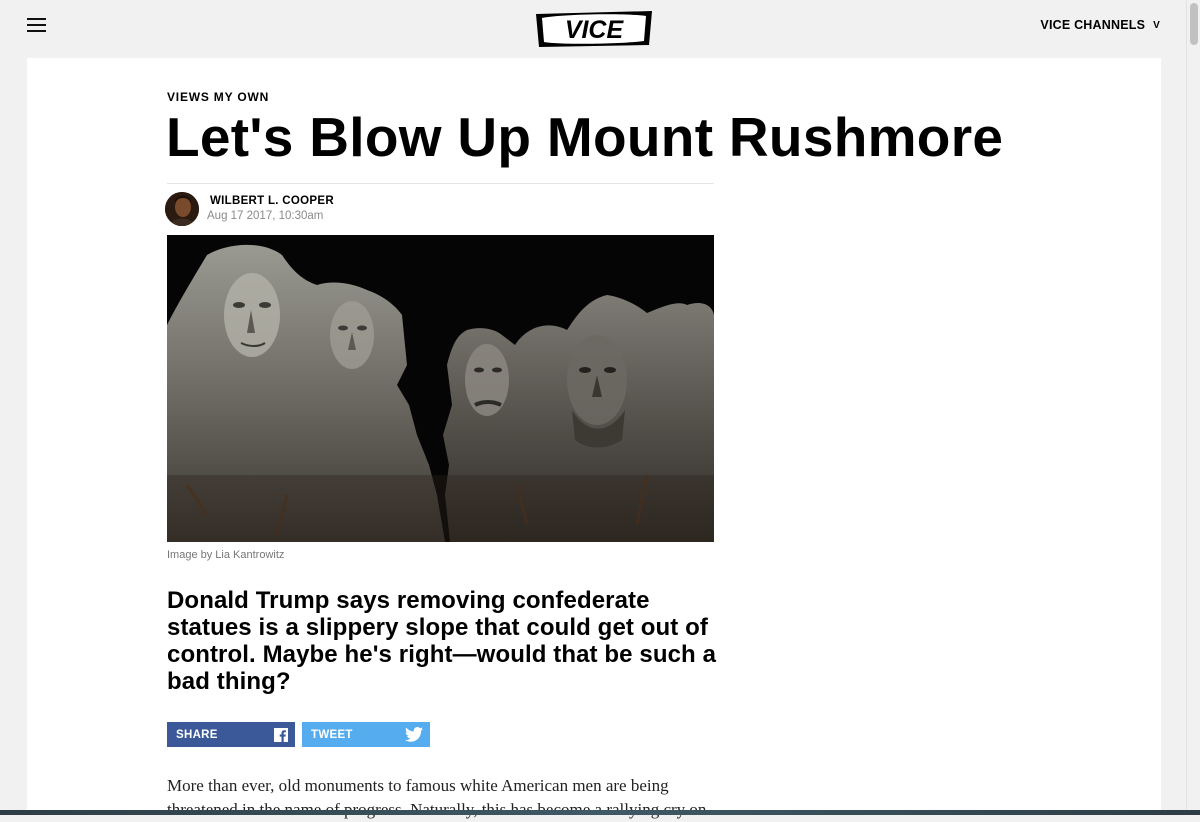  What do you see at coordinates (414, 734) in the screenshot?
I see `twitter-icon` at bounding box center [414, 734].